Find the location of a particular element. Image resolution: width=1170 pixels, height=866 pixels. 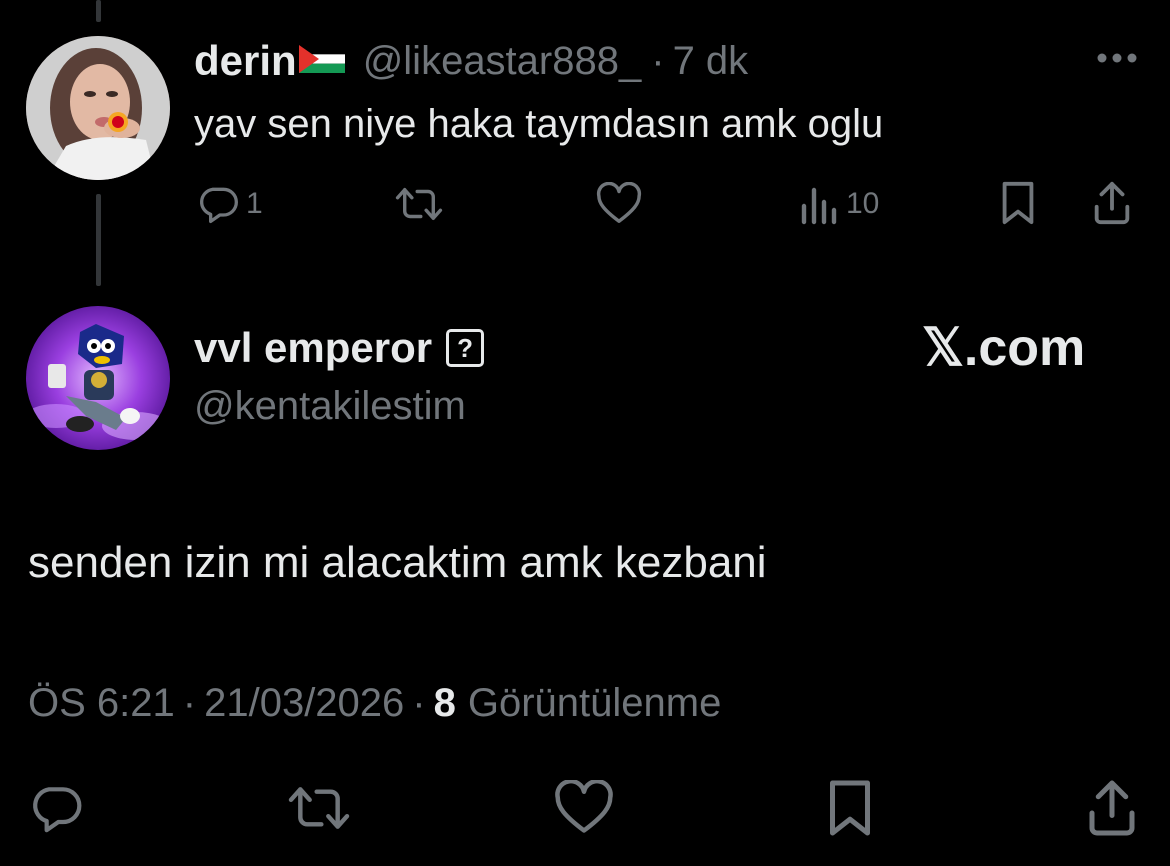

reply-avatar-image is located at coordinates (98, 108).